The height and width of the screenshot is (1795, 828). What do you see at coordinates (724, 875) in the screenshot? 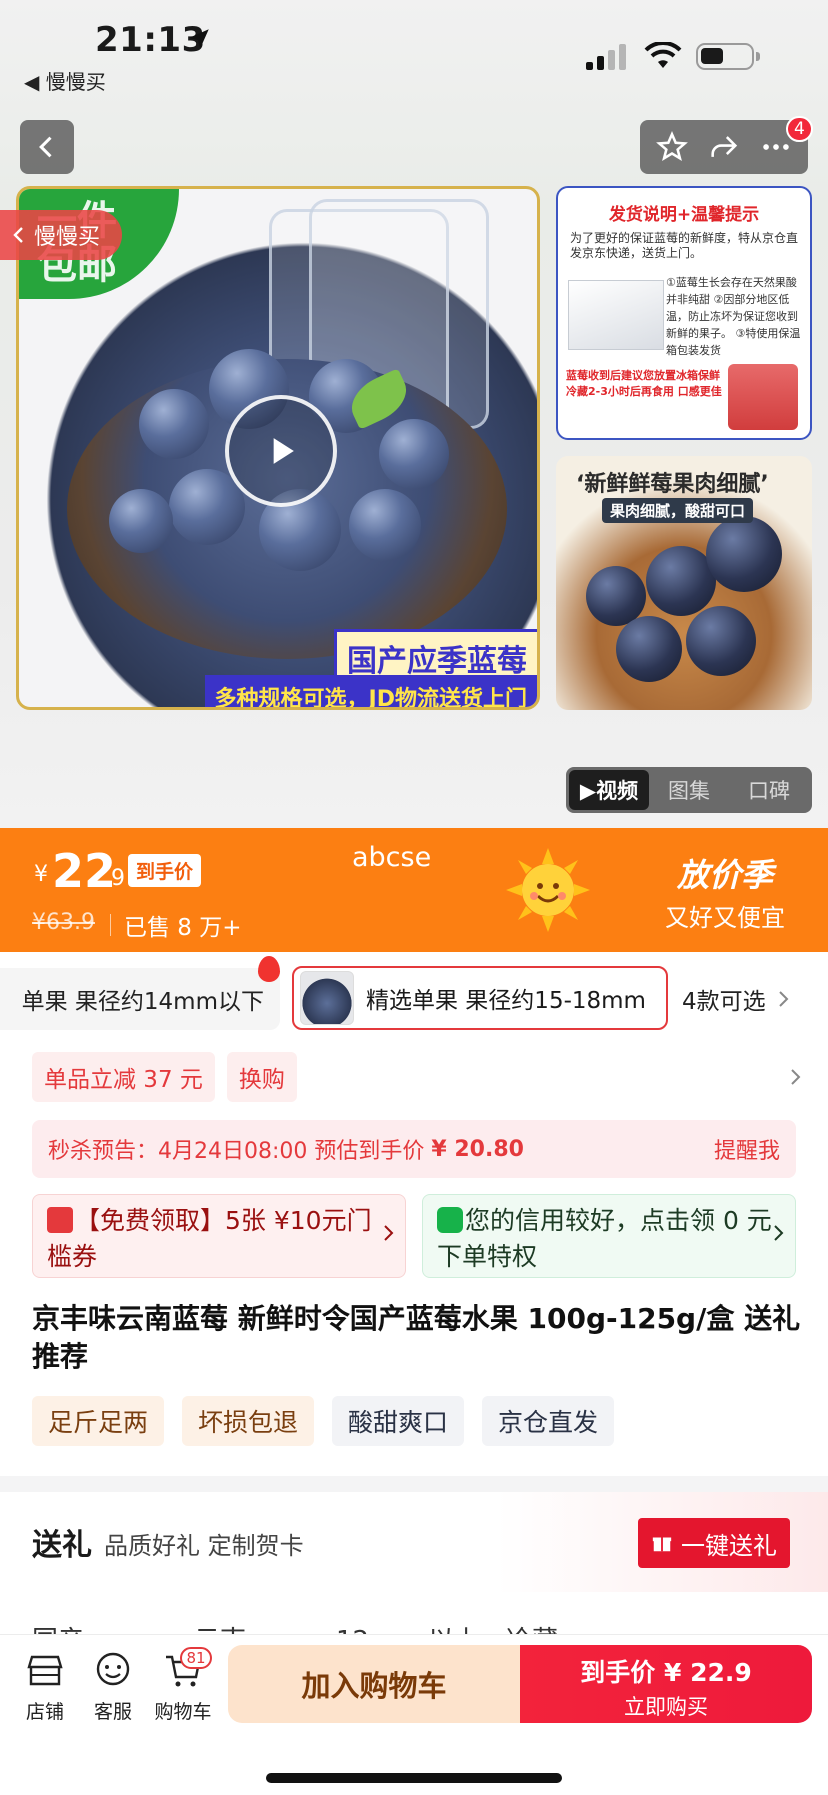
I see `promo-slogan: 放价季` at bounding box center [724, 875].